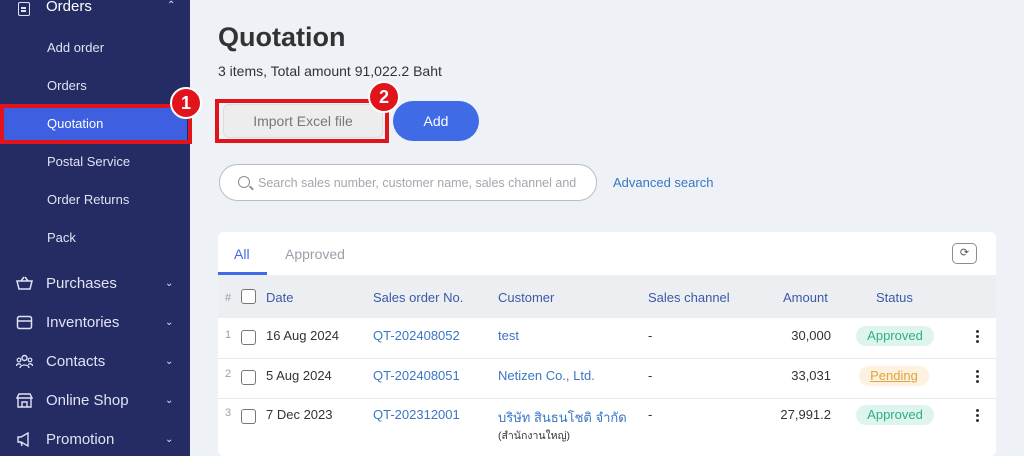 This screenshot has height=456, width=1024. I want to click on sidebar-item-purchases: Purchases ⌄, so click(95, 283).